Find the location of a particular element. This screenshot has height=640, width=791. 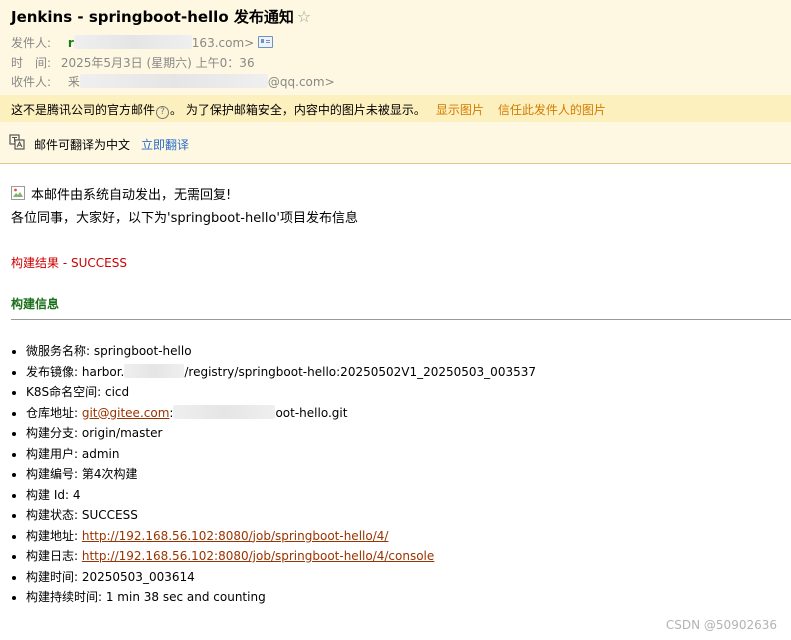

redacted-repo-path is located at coordinates (224, 411).